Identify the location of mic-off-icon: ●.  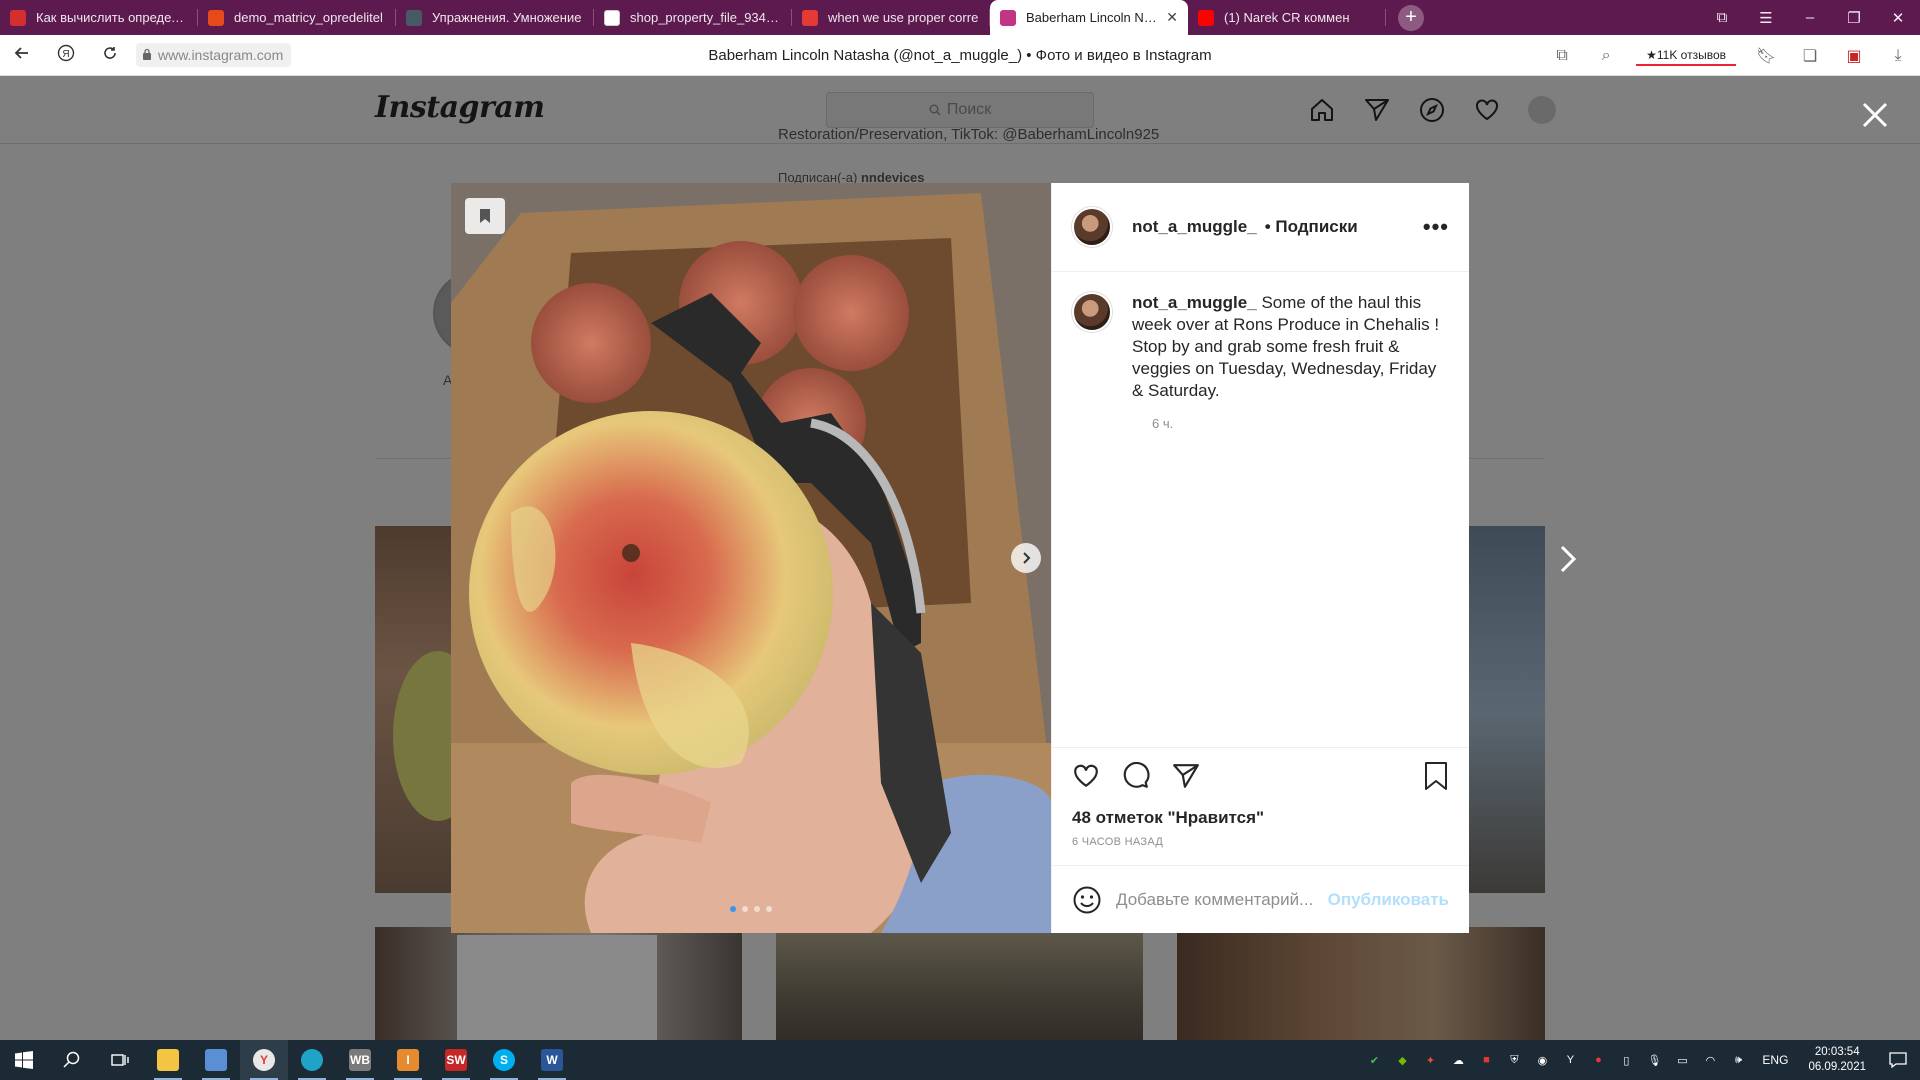
(1598, 1060).